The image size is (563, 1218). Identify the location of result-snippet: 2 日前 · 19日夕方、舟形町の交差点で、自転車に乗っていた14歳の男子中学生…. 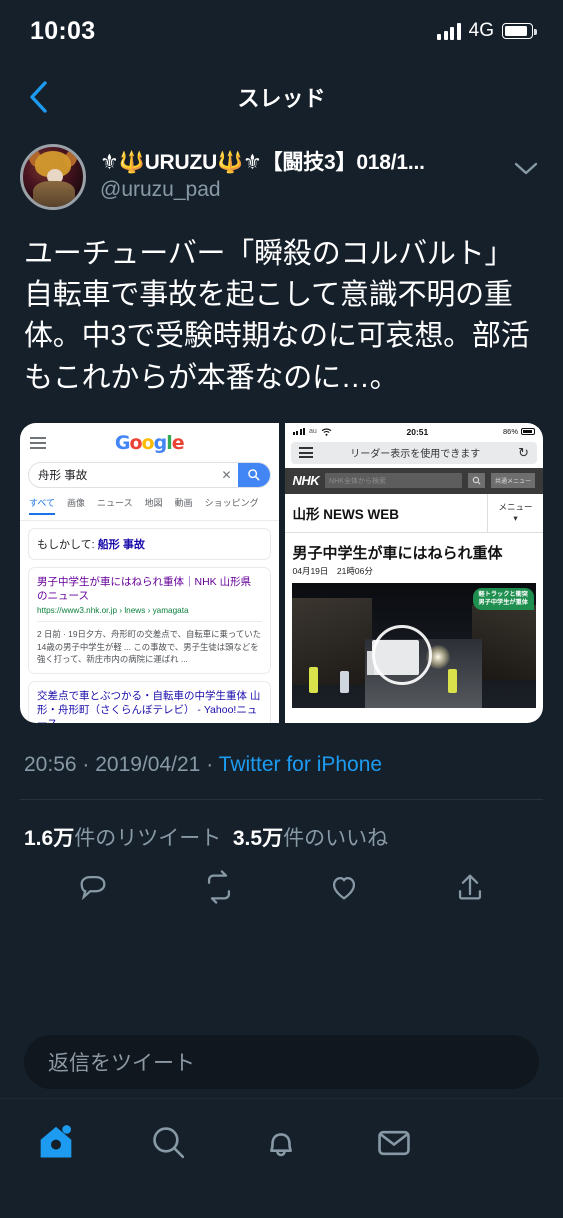
(149, 647).